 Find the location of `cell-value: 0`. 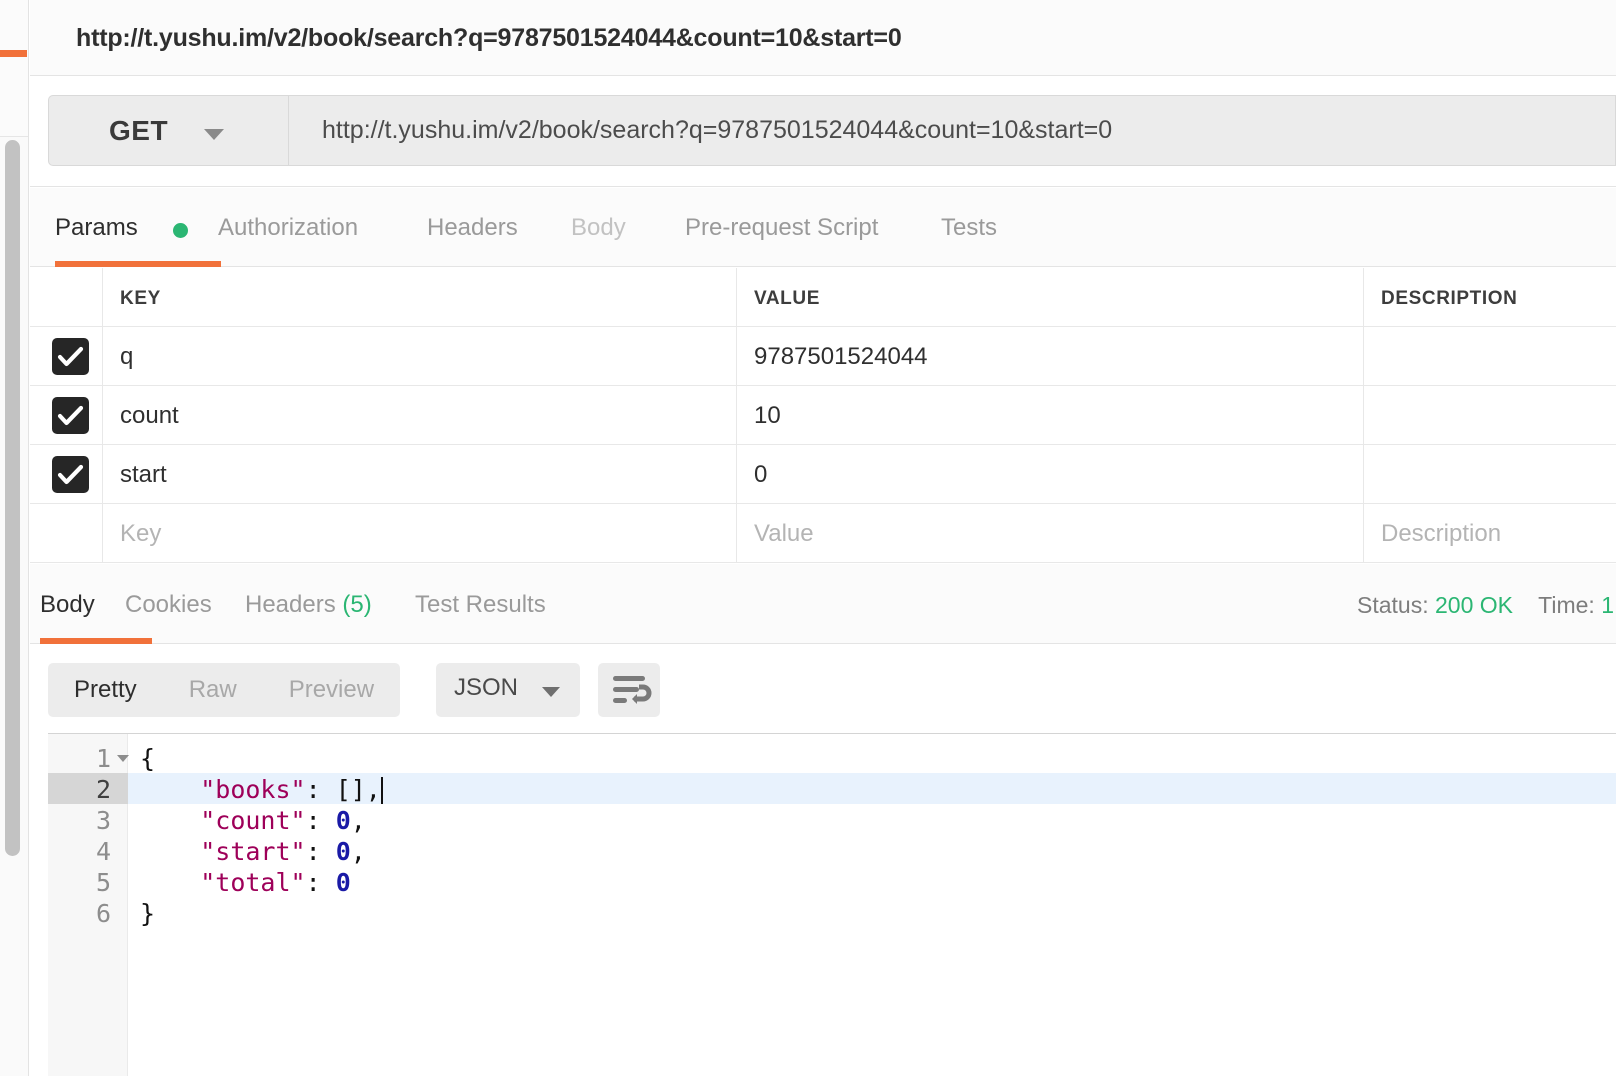

cell-value: 0 is located at coordinates (1050, 474).